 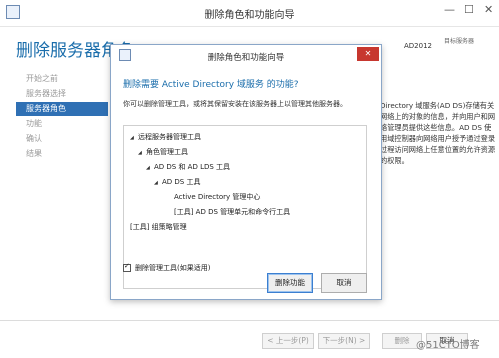 I want to click on nav-item-features: 功能, so click(x=62, y=124).